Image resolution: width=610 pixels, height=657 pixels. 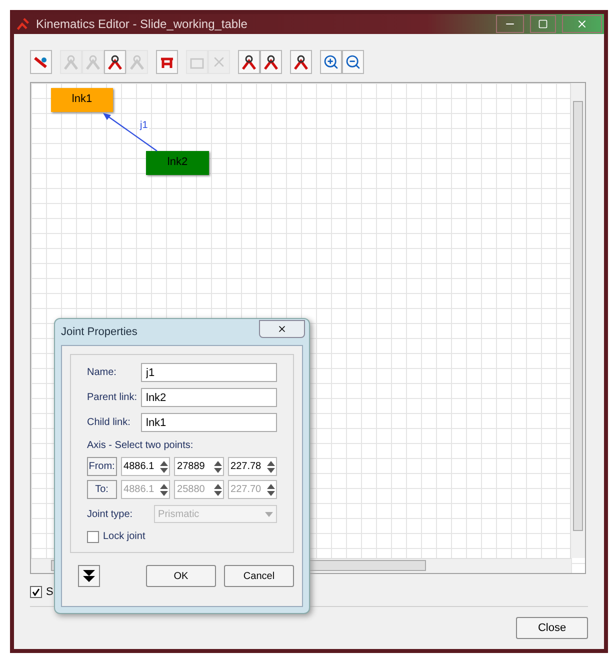 What do you see at coordinates (109, 423) in the screenshot?
I see `field-label: Child link:` at bounding box center [109, 423].